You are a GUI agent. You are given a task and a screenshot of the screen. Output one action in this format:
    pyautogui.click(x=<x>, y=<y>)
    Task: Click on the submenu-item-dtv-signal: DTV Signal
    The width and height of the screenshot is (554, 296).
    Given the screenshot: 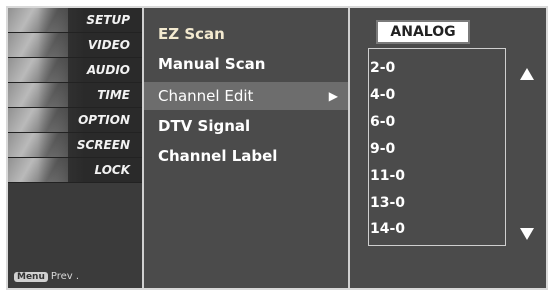 What is the action you would take?
    pyautogui.click(x=246, y=126)
    